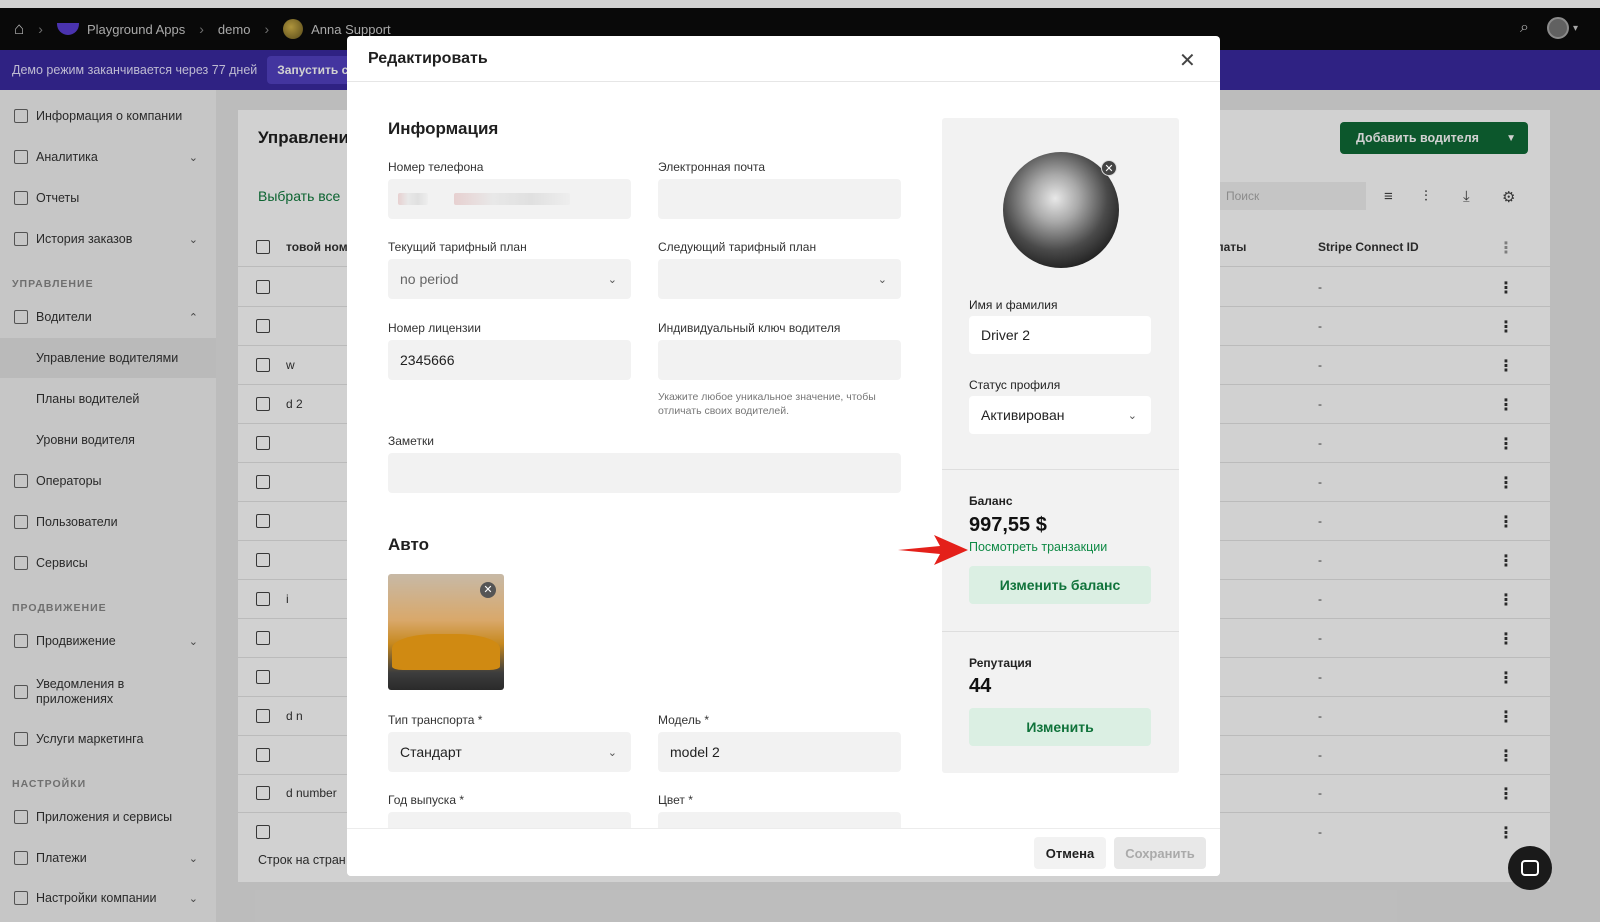 The height and width of the screenshot is (922, 1600). I want to click on notes-label: Заметки, so click(411, 441).